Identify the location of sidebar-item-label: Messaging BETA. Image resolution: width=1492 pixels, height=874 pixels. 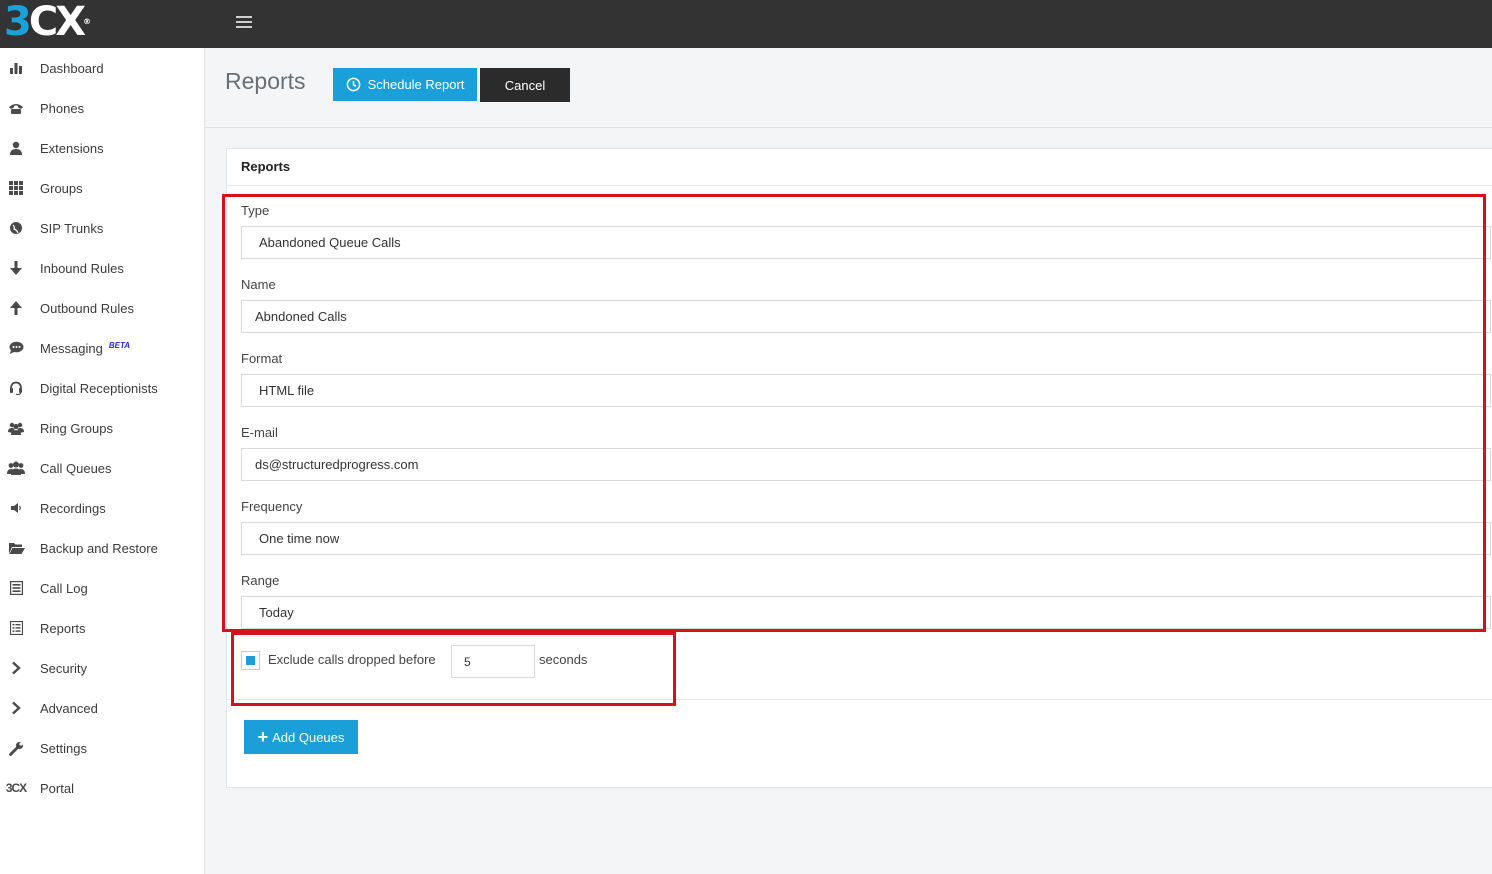
(85, 348).